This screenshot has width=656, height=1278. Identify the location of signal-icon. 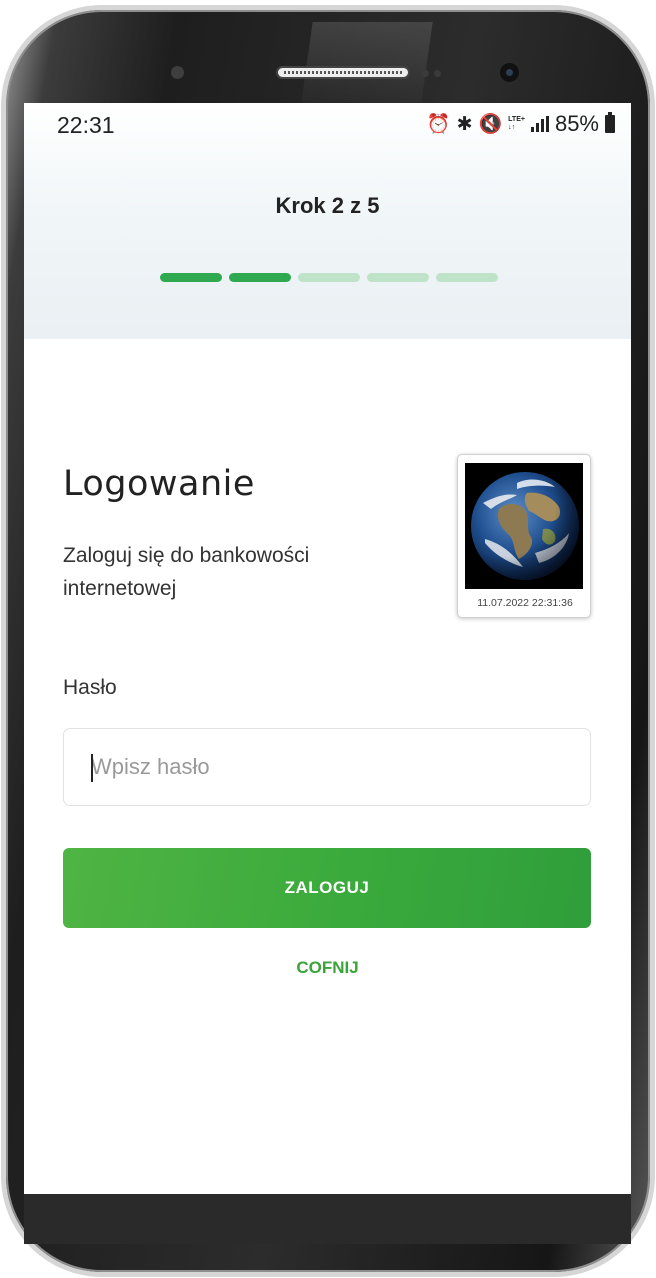
(539, 124).